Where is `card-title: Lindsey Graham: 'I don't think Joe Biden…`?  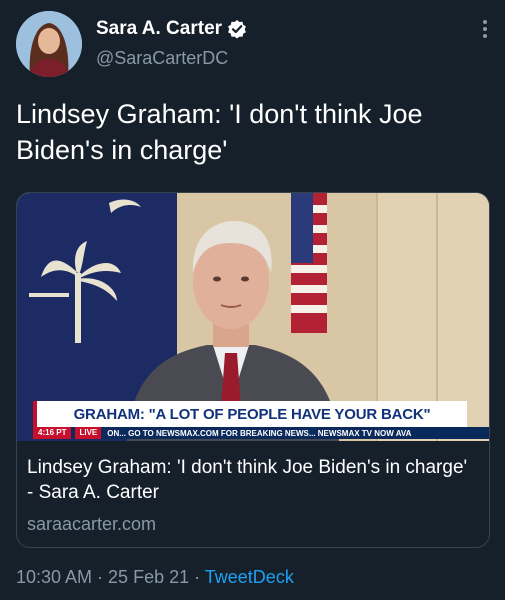 card-title: Lindsey Graham: 'I don't think Joe Biden… is located at coordinates (252, 480).